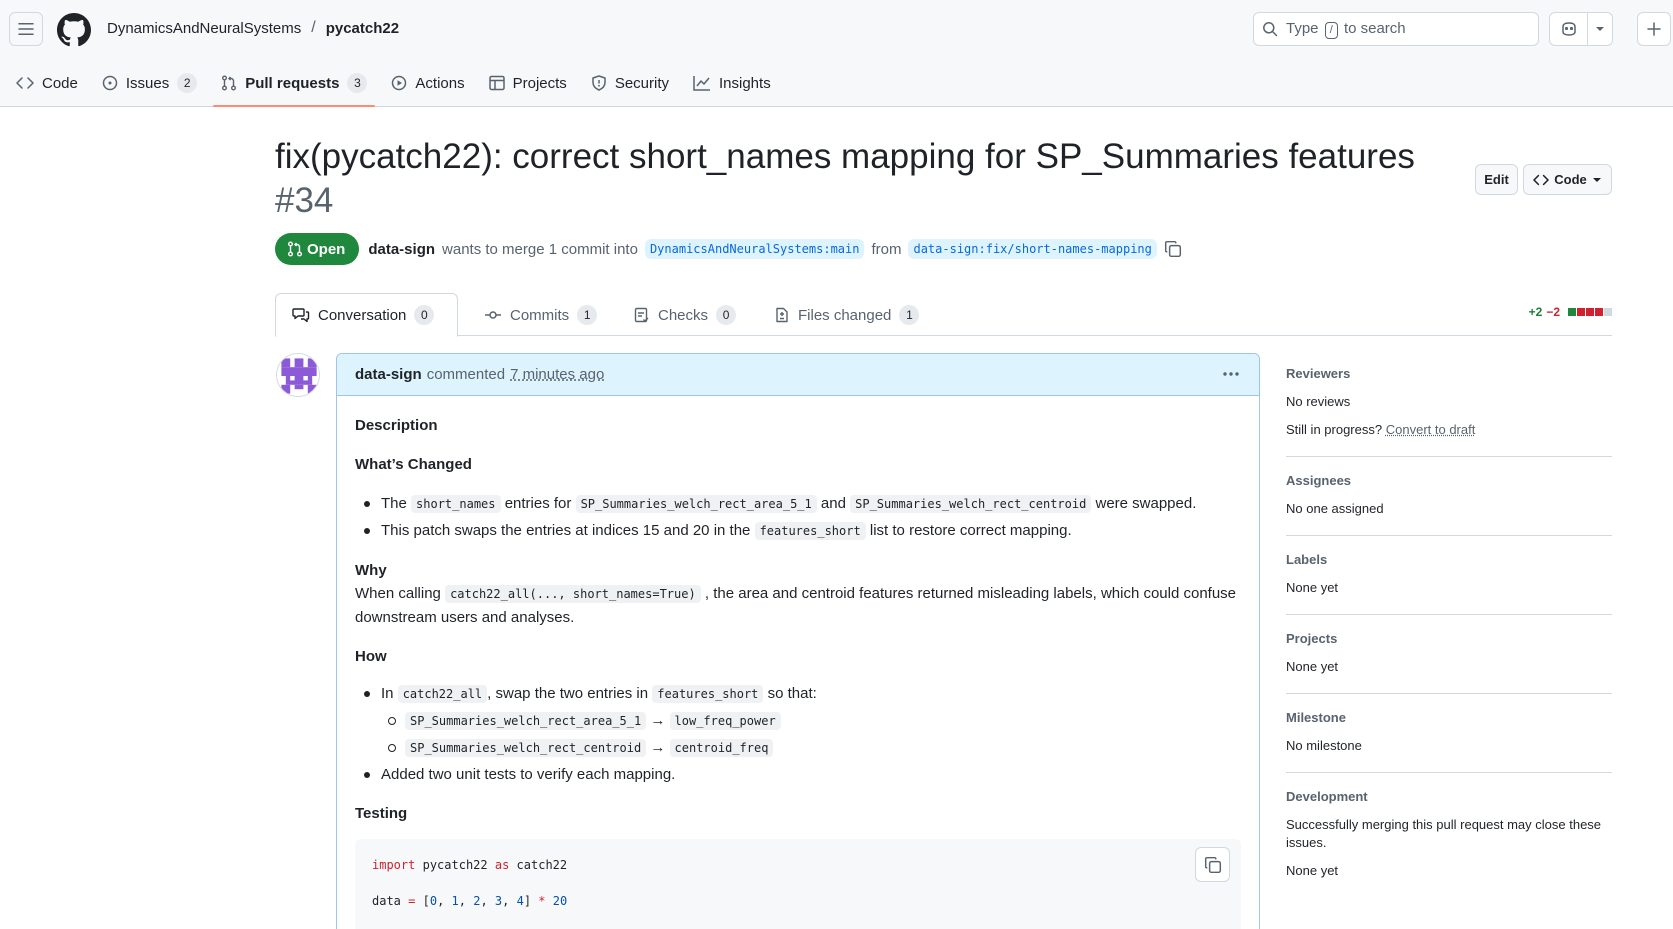 The image size is (1673, 929). What do you see at coordinates (411, 901) in the screenshot?
I see `code-token: =` at bounding box center [411, 901].